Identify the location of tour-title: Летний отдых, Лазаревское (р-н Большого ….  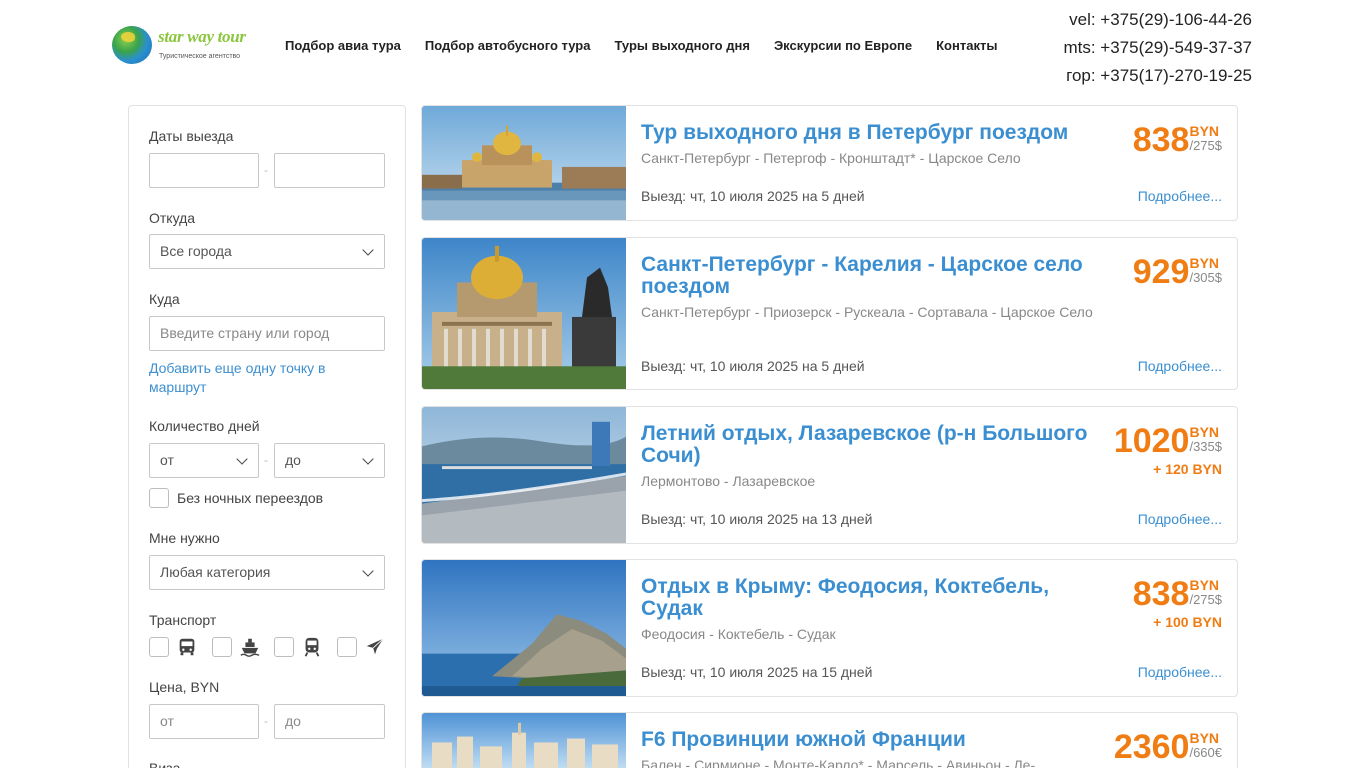
(871, 445).